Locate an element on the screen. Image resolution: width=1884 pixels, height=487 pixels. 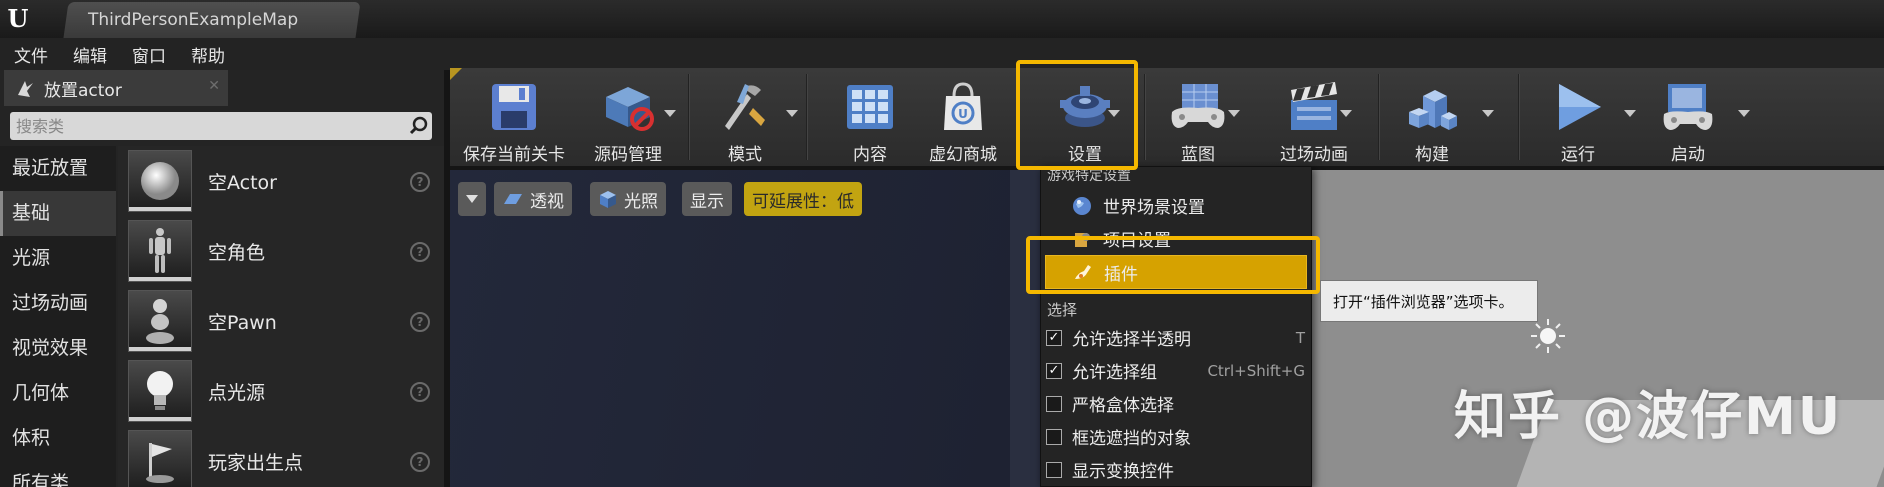
actor-list: 空Actor ? 空角色 ? 空Pawn ? 点光源 ? 玩家出生点 ? is located at coordinates (281, 316).